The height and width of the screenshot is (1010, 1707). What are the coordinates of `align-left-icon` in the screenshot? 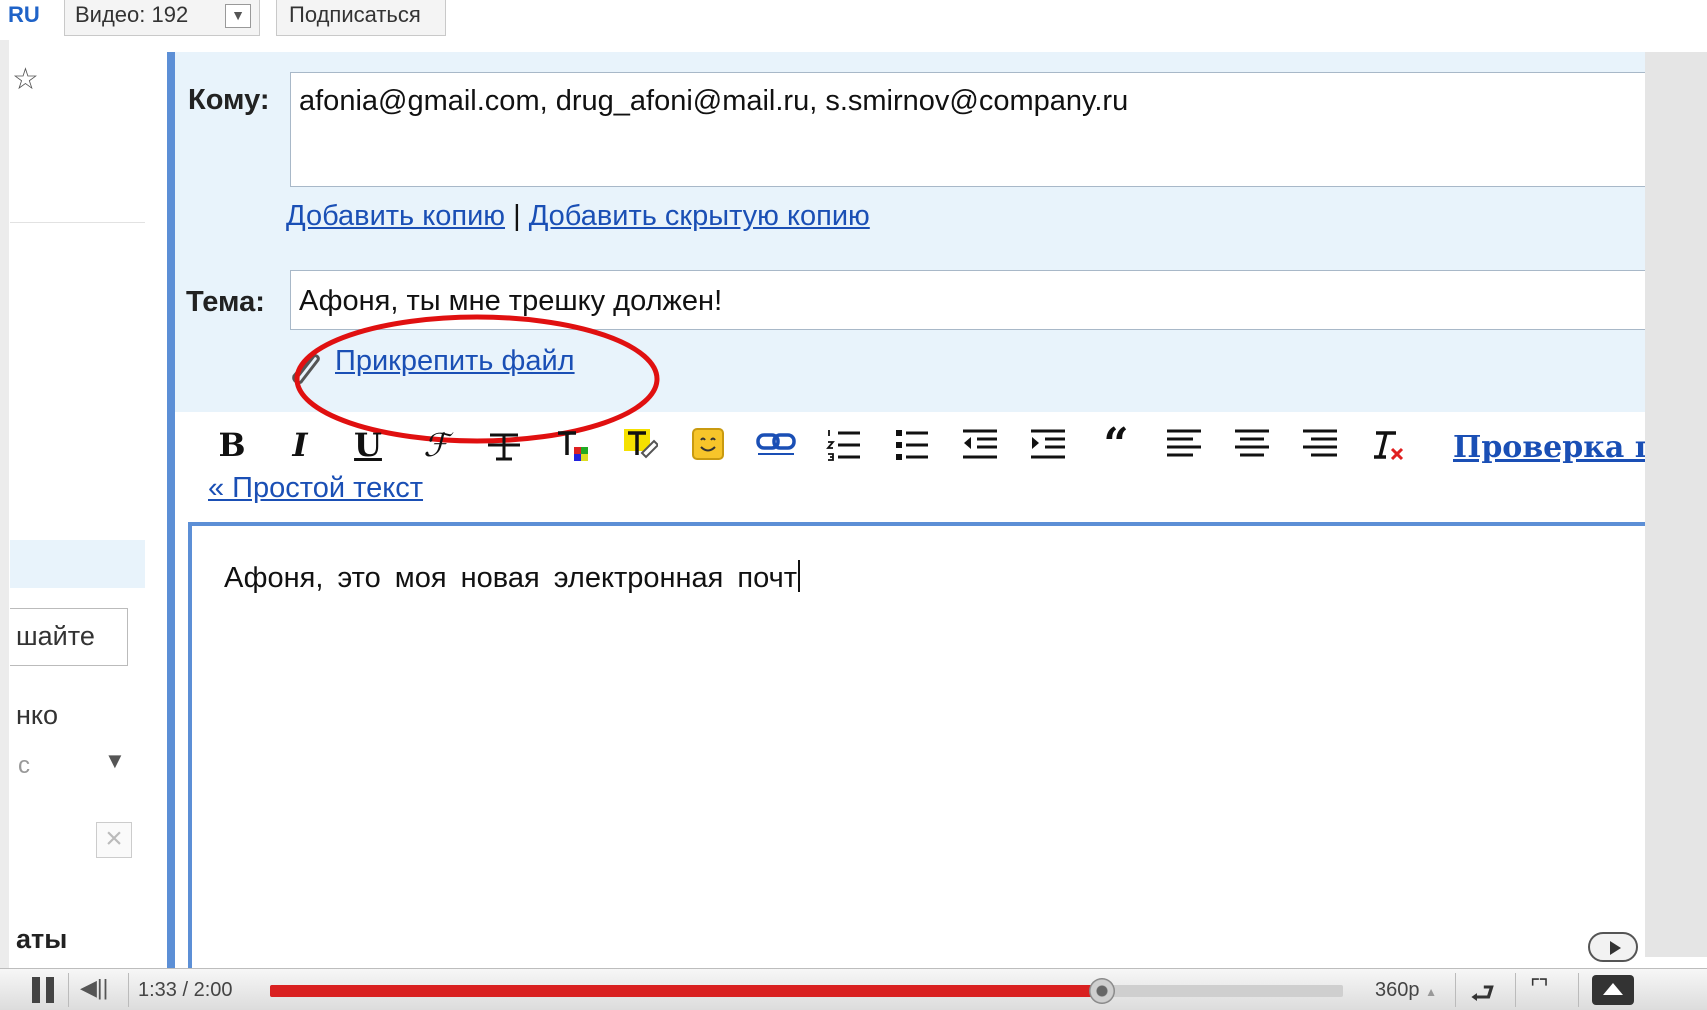 It's located at (1184, 445).